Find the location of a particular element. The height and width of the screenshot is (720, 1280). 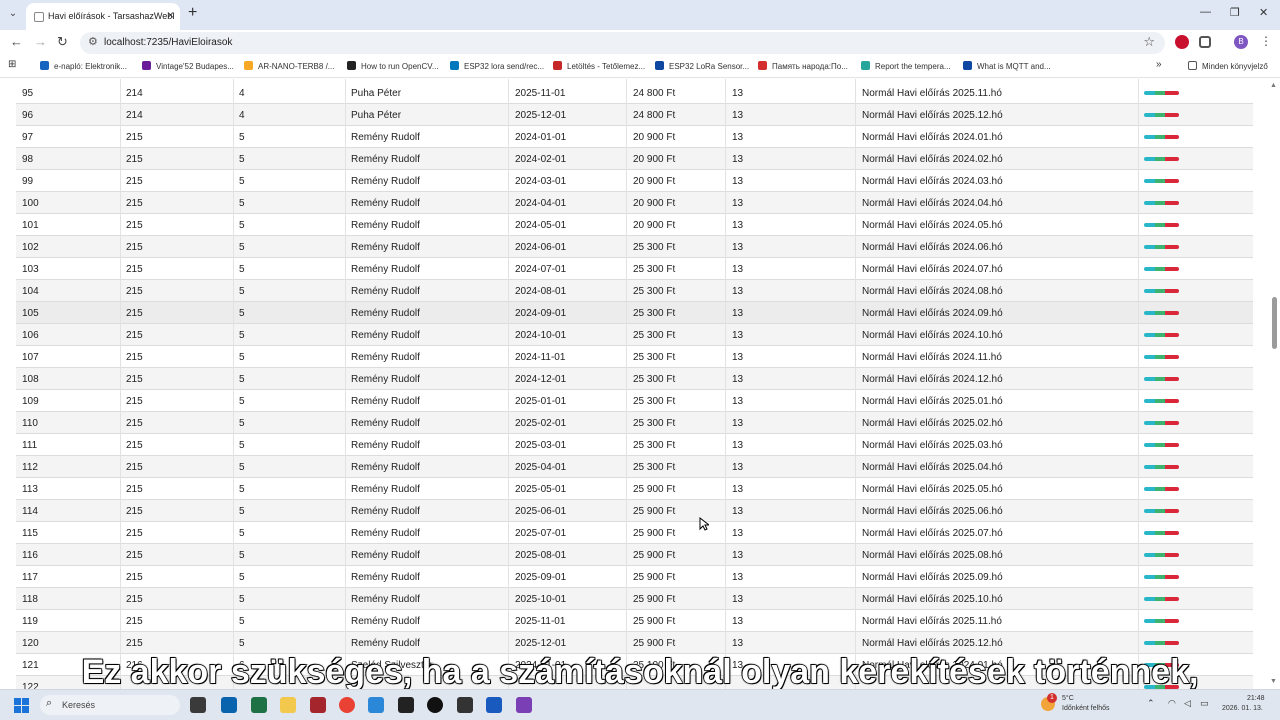

address-bar: ⚙ localhost:7235/HaviEloirasok ☆ is located at coordinates (622, 43).